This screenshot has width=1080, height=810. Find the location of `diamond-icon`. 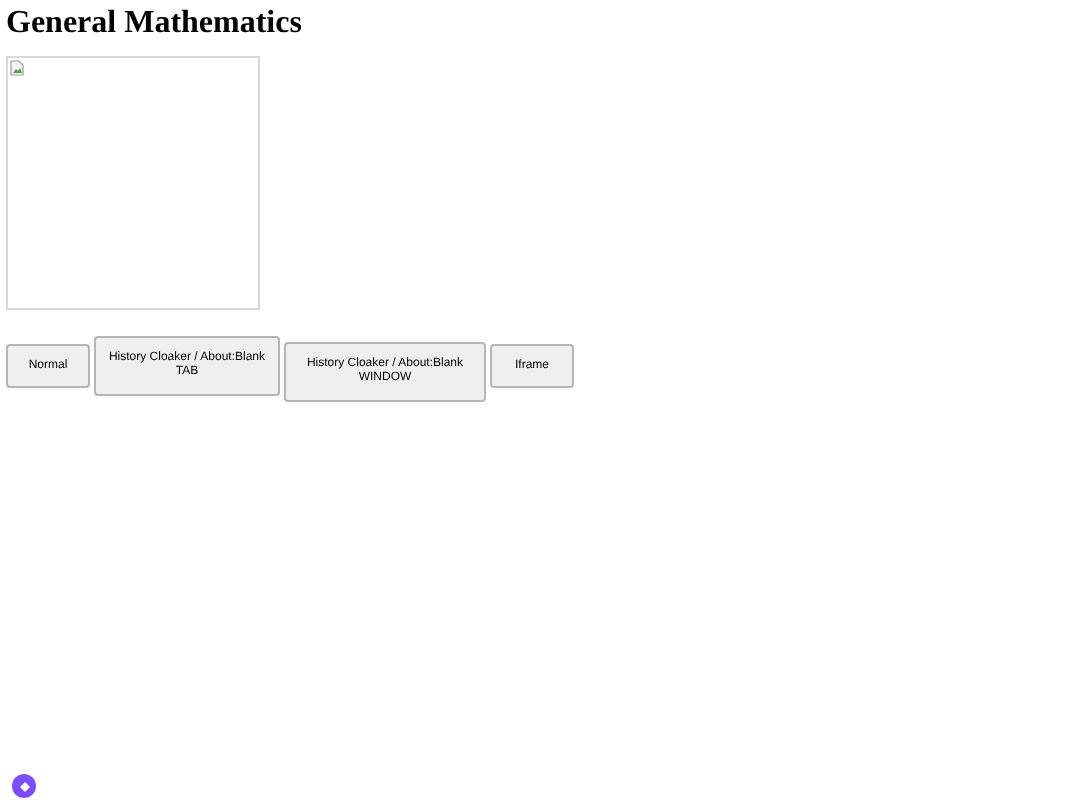

diamond-icon is located at coordinates (24, 786).